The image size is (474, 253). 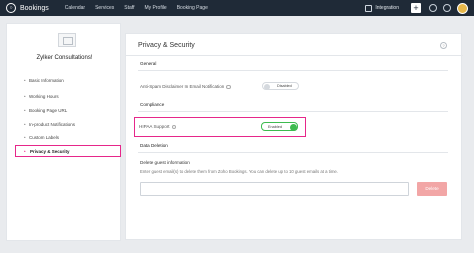 I want to click on anti-spam-toggle: Disabled, so click(x=280, y=86).